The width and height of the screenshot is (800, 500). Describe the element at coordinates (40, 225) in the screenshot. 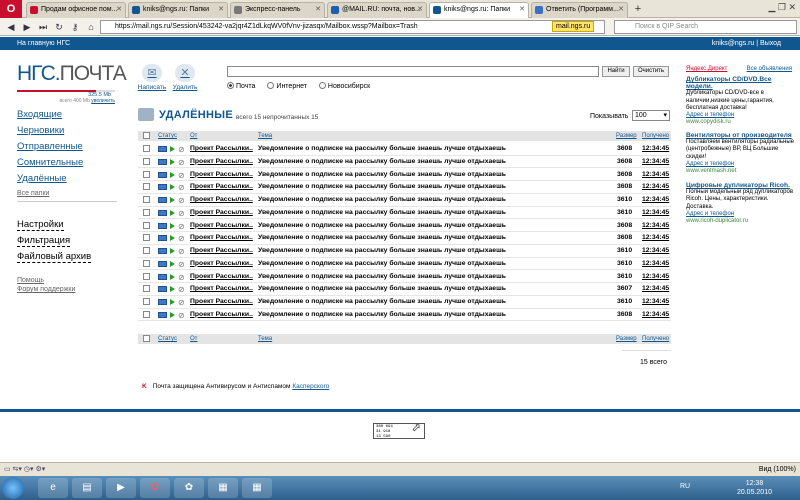

I see `settings-link: Настройки` at that location.